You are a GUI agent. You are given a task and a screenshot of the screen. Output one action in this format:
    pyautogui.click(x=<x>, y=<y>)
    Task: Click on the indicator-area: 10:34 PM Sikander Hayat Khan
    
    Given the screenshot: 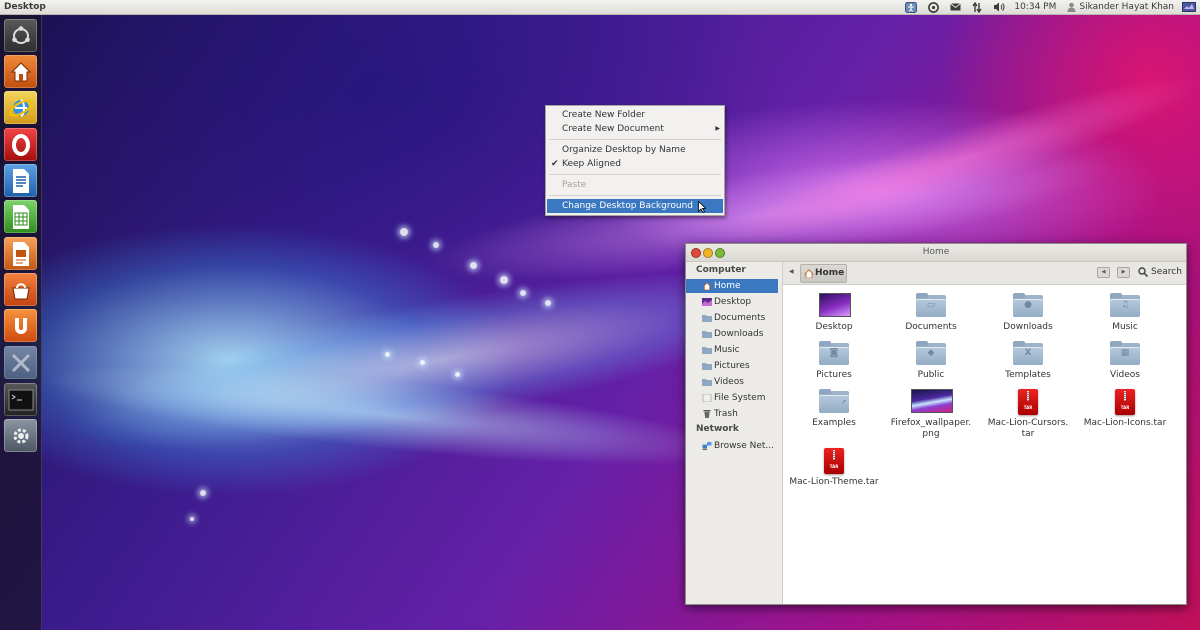 What is the action you would take?
    pyautogui.click(x=1050, y=7)
    